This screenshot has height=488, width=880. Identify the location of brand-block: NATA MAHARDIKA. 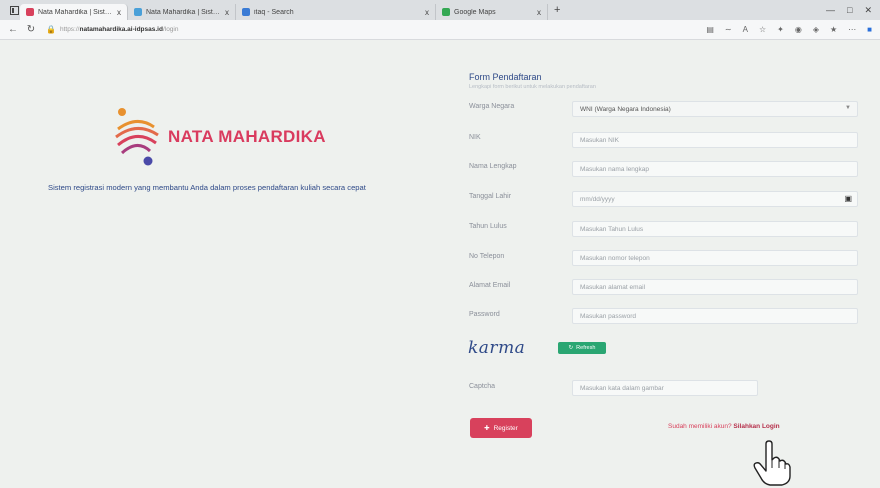
(219, 137).